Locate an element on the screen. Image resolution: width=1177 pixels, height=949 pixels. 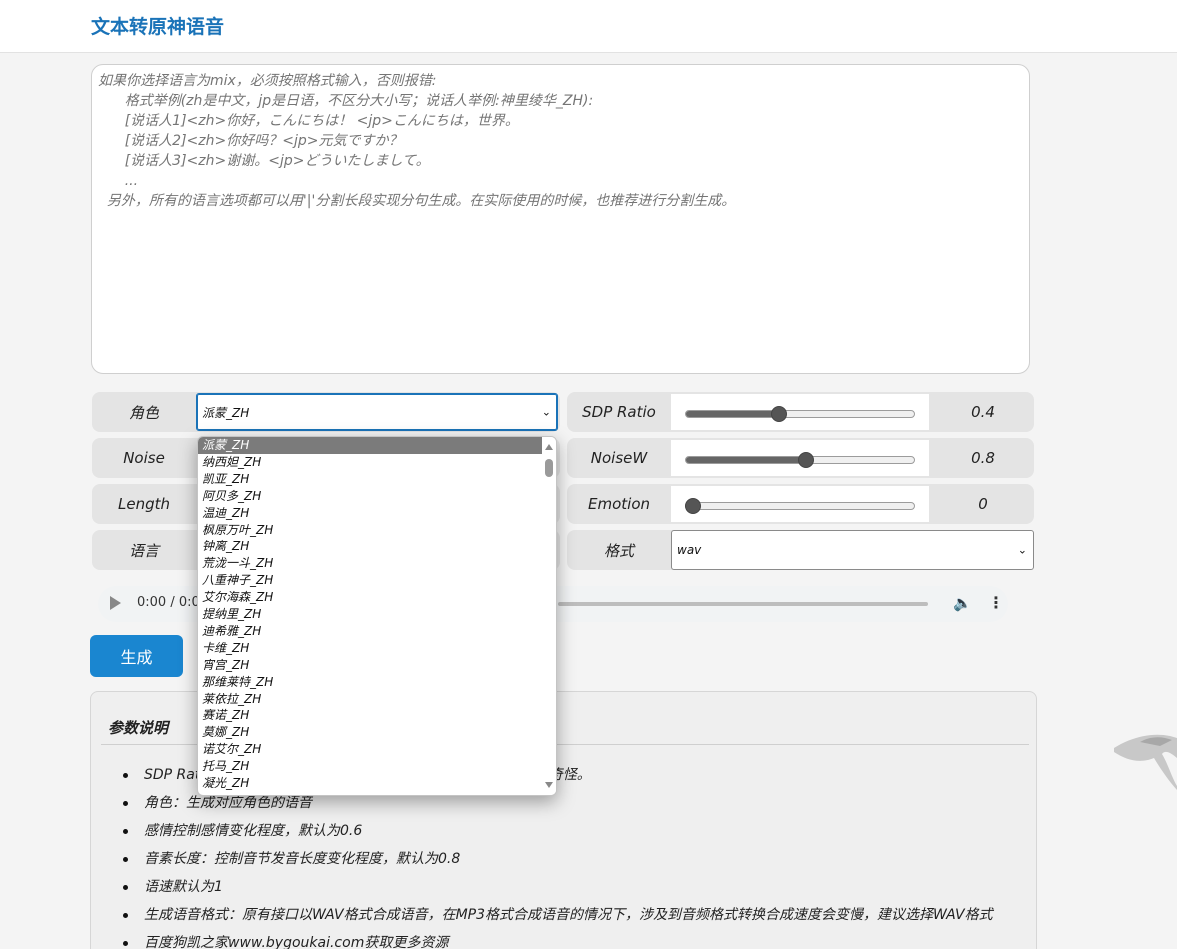
language-label: 语言 is located at coordinates (143, 550).